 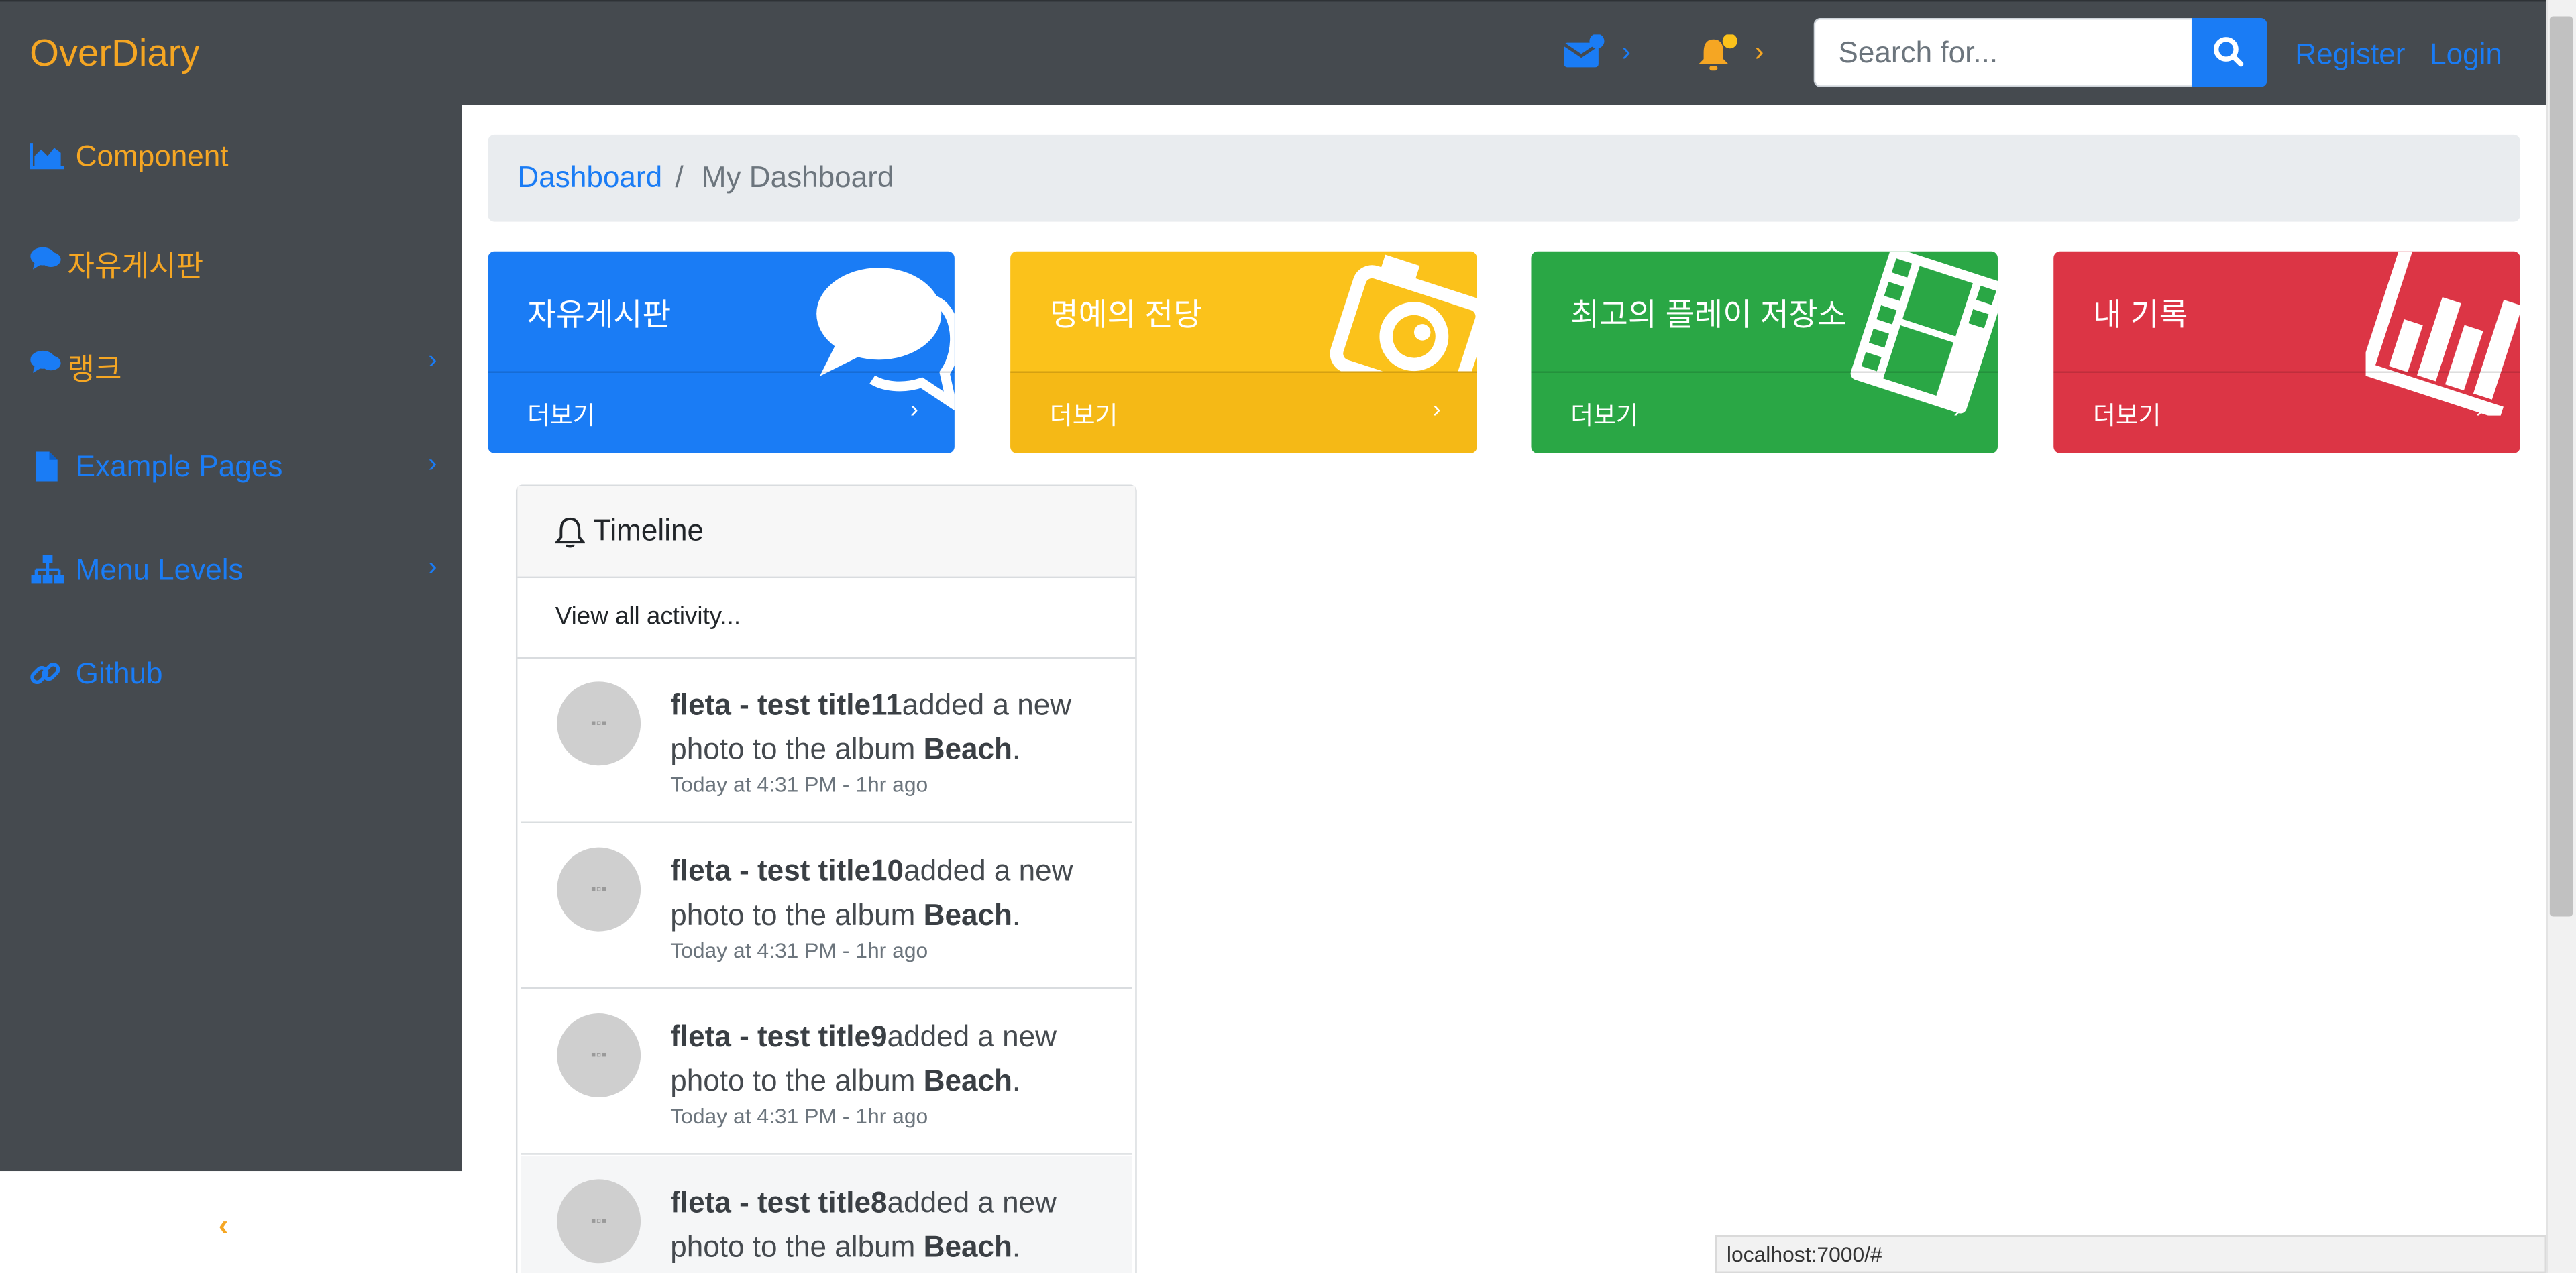 What do you see at coordinates (721, 352) in the screenshot?
I see `card-free-board: 자유게시판 더보기 ›` at bounding box center [721, 352].